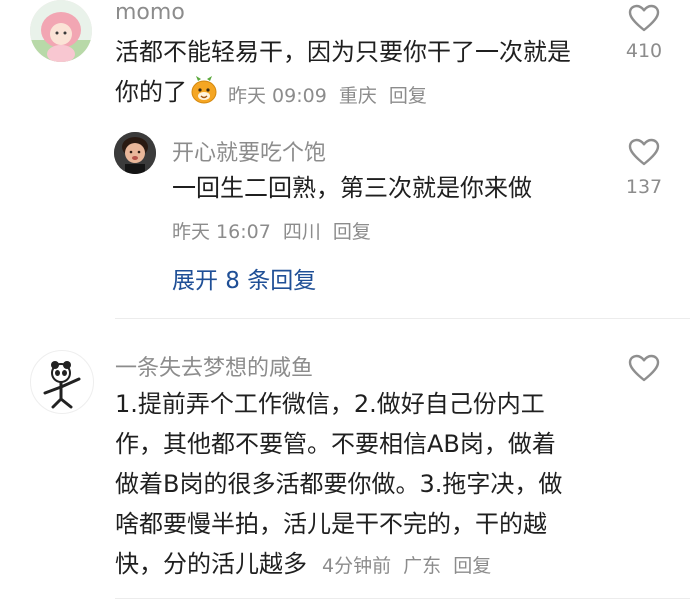  I want to click on comment-text-line: 1.提前弄个工作微信，2.做好自己份内工, so click(330, 404).